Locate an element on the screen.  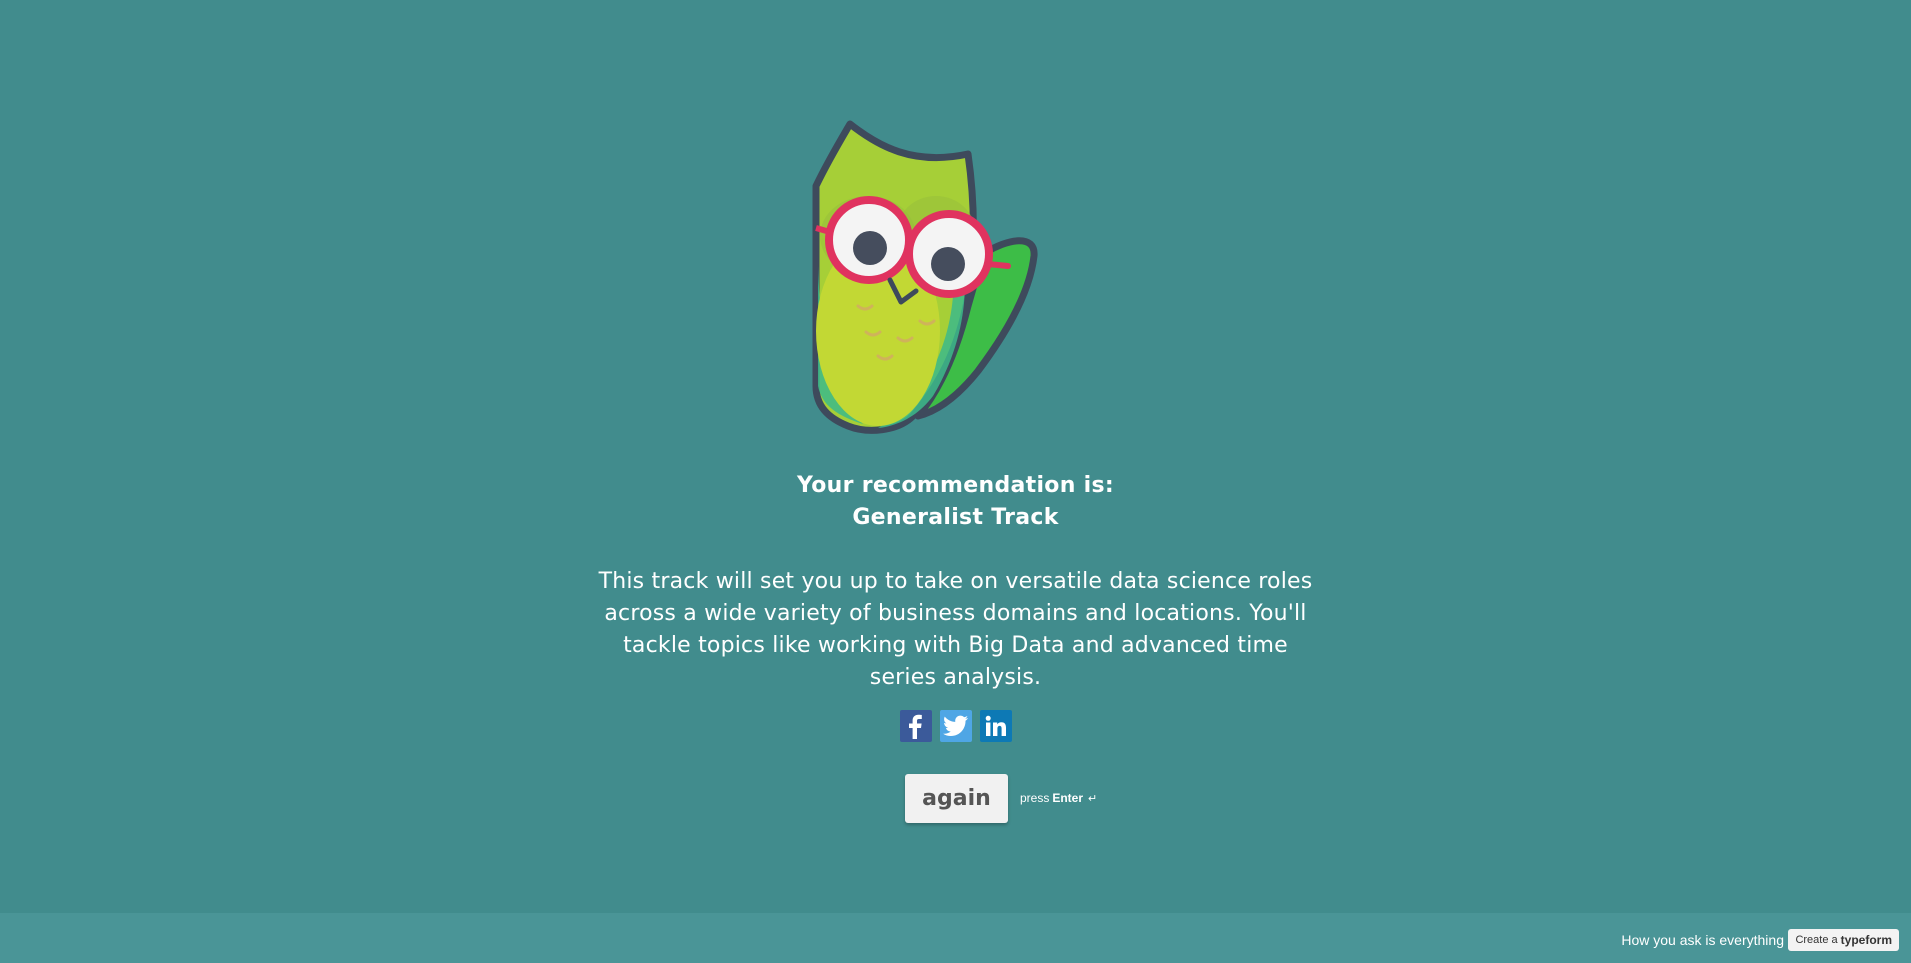
twitter-icon is located at coordinates (955, 725).